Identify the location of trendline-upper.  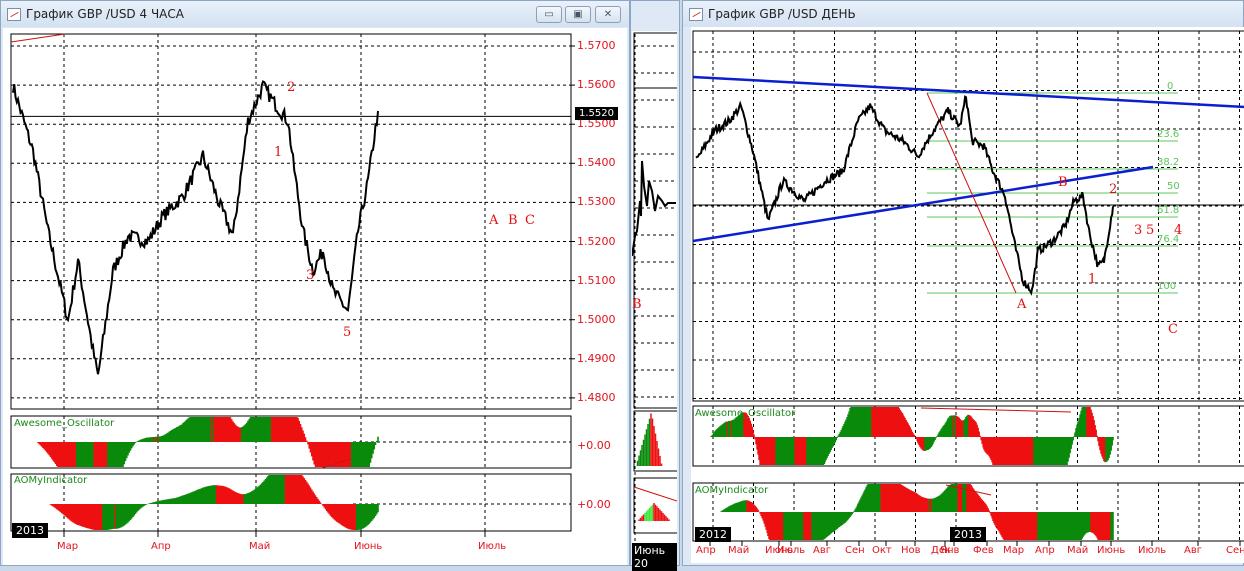
(968, 92).